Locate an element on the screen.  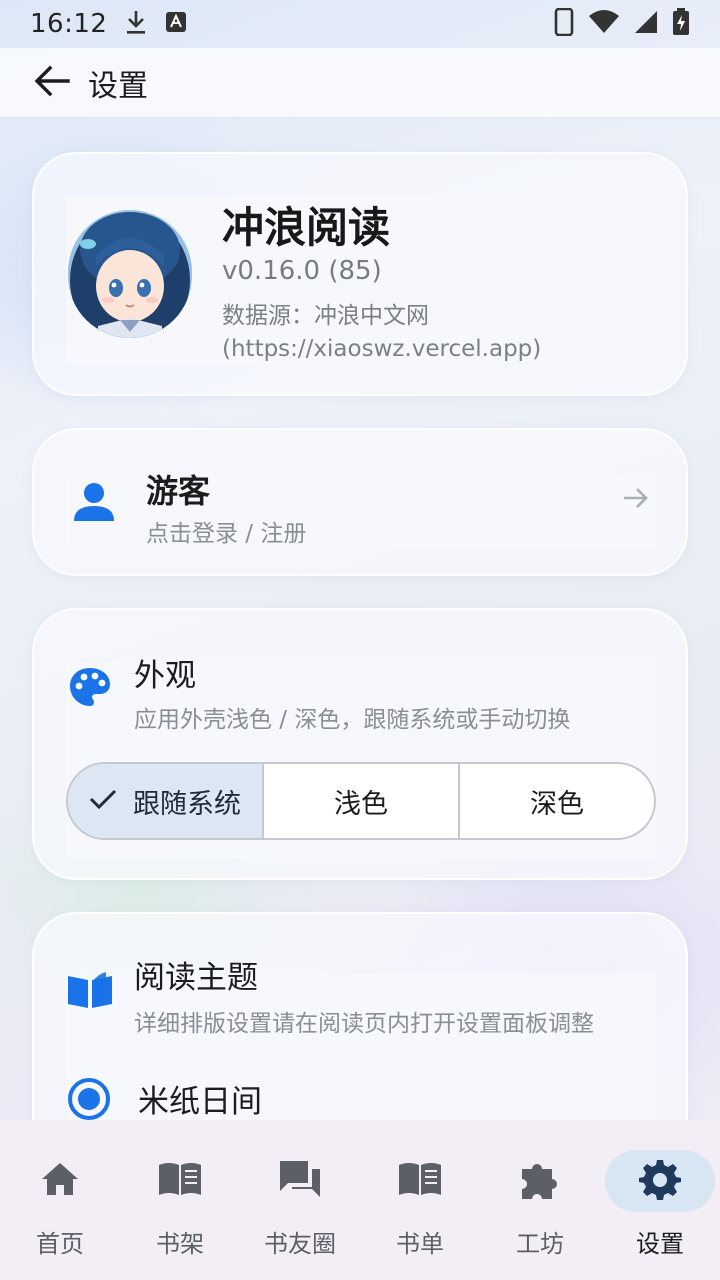
nav-label: 书友圈 is located at coordinates (300, 1244).